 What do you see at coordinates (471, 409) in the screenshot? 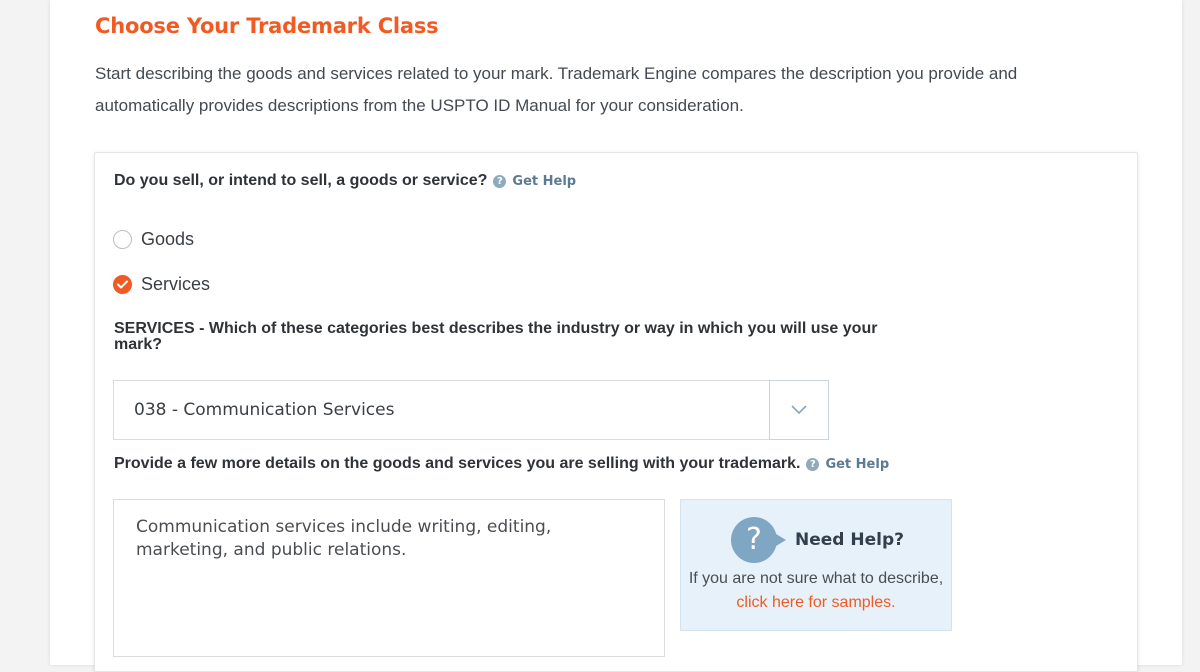
I see `service-category-select: 038 - Communication Services` at bounding box center [471, 409].